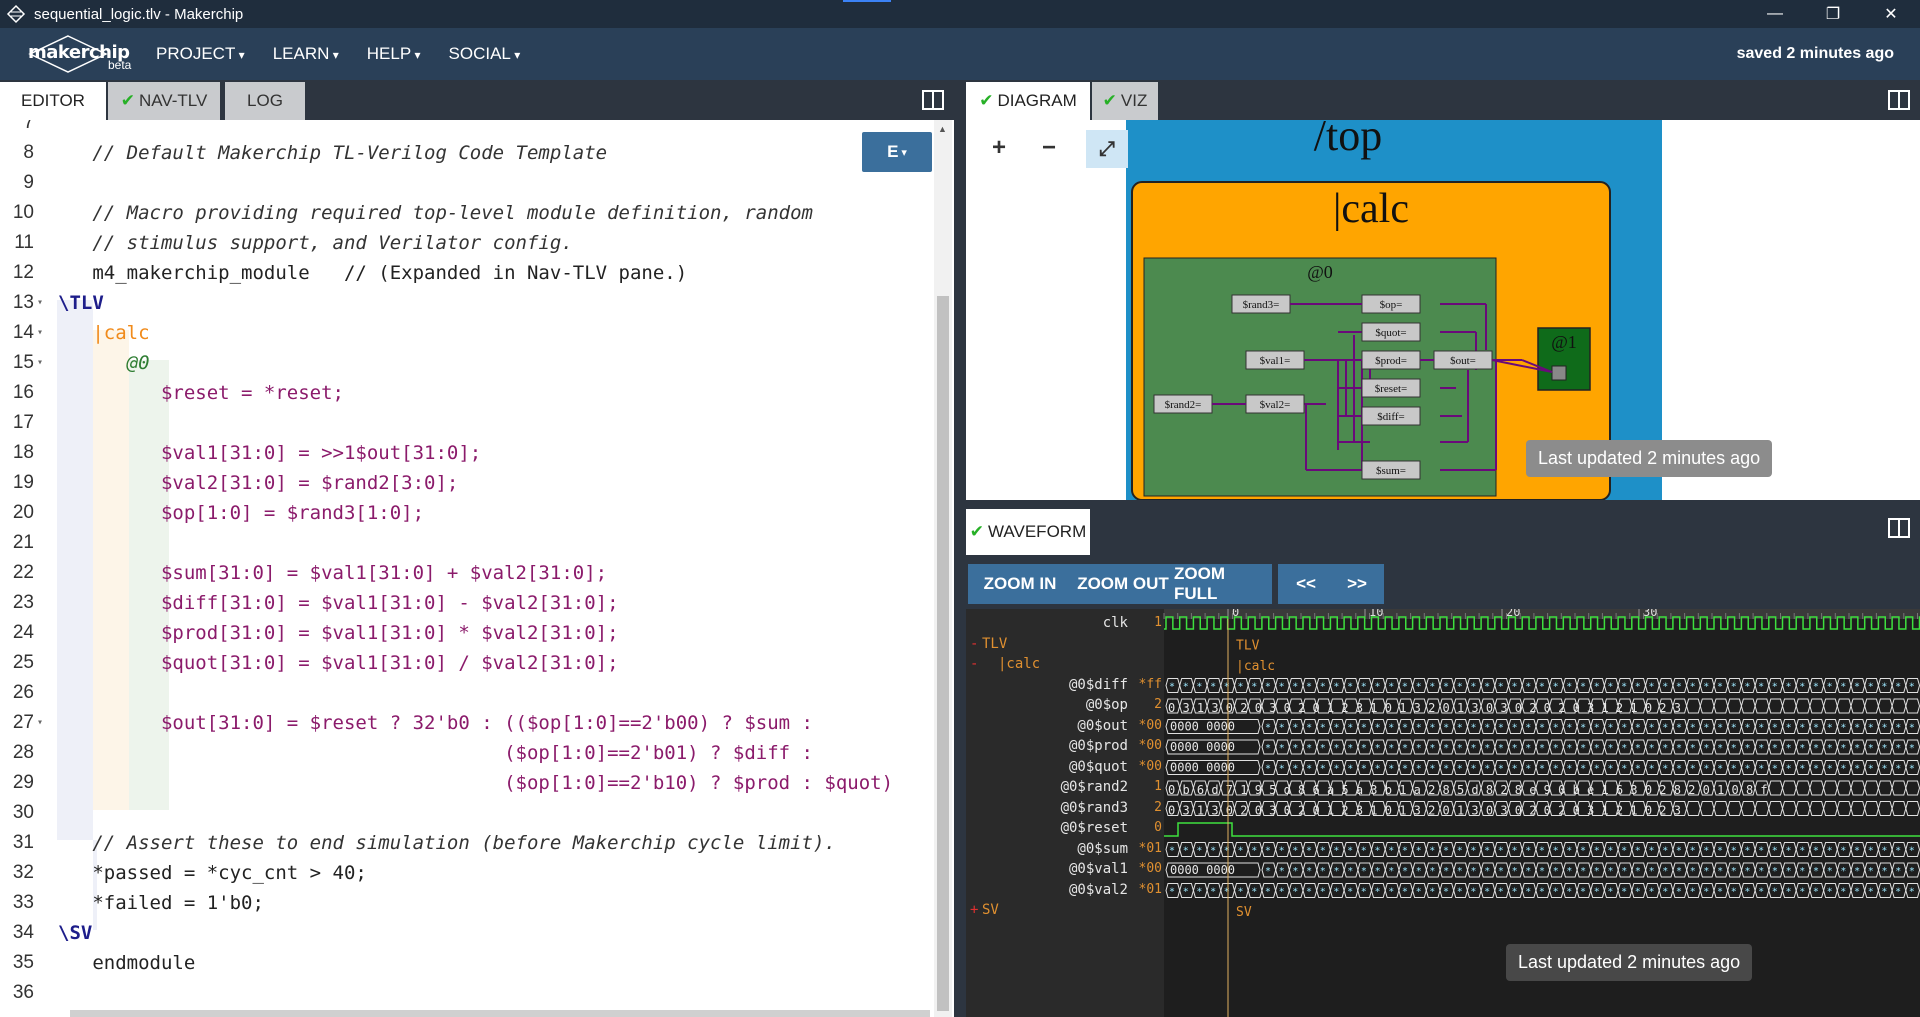  What do you see at coordinates (1107, 149) in the screenshot?
I see `diagram-fit-button: ⤢` at bounding box center [1107, 149].